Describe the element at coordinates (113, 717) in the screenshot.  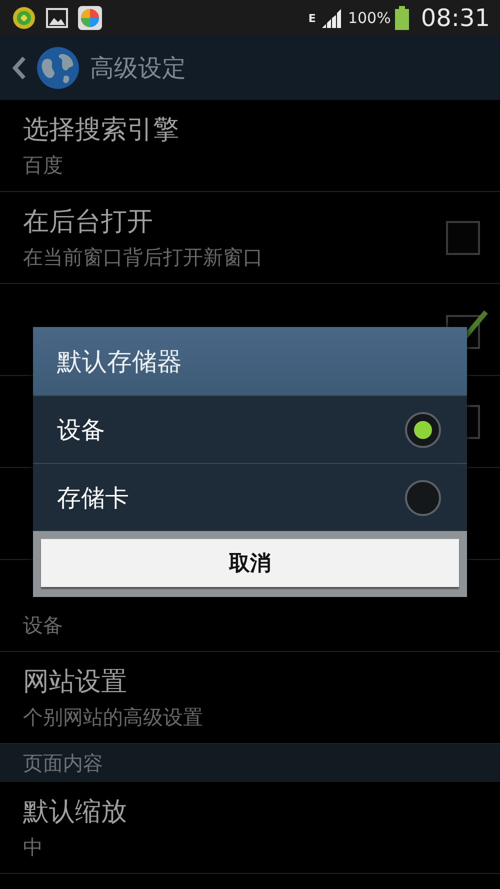
I see `setting-summary: 个别网站的高级设置` at that location.